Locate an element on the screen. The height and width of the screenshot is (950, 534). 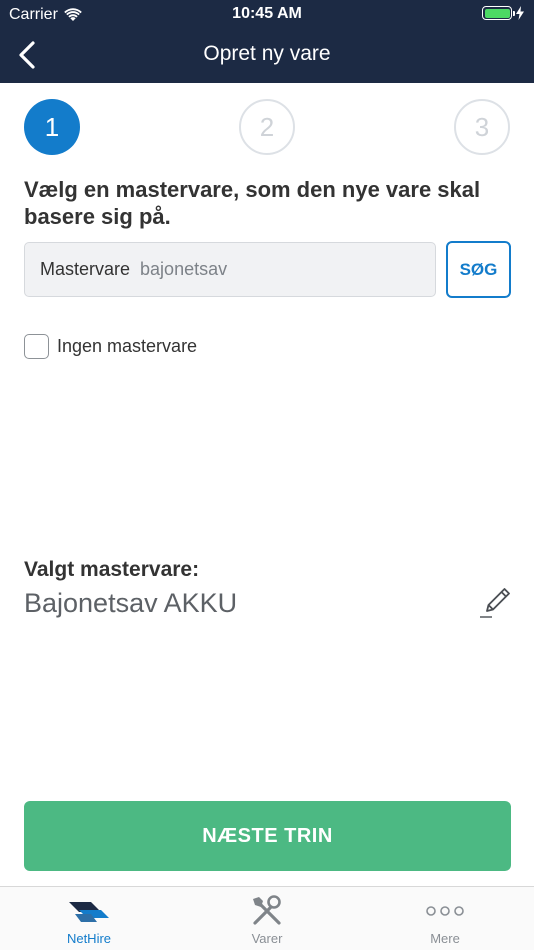
tab-nethire: NetHire is located at coordinates (89, 918).